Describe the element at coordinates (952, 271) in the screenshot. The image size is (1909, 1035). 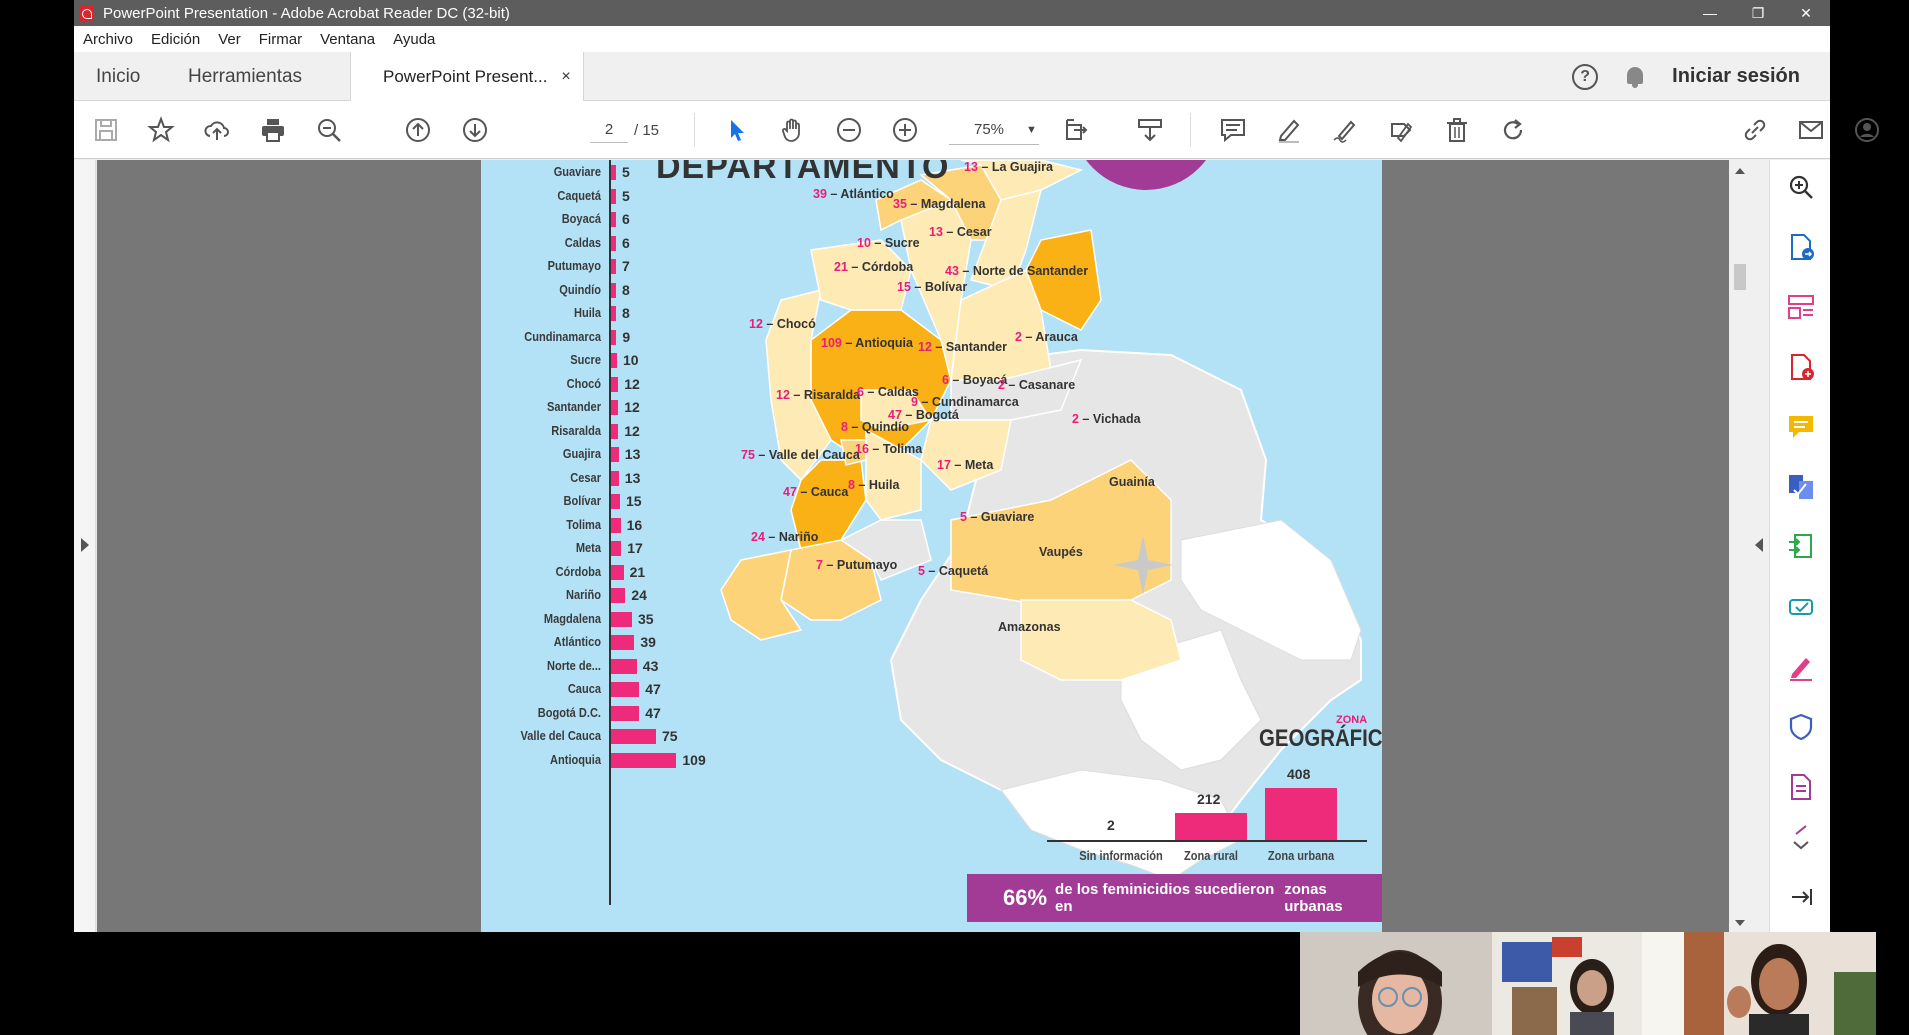
I see `map-label-count: 43` at that location.